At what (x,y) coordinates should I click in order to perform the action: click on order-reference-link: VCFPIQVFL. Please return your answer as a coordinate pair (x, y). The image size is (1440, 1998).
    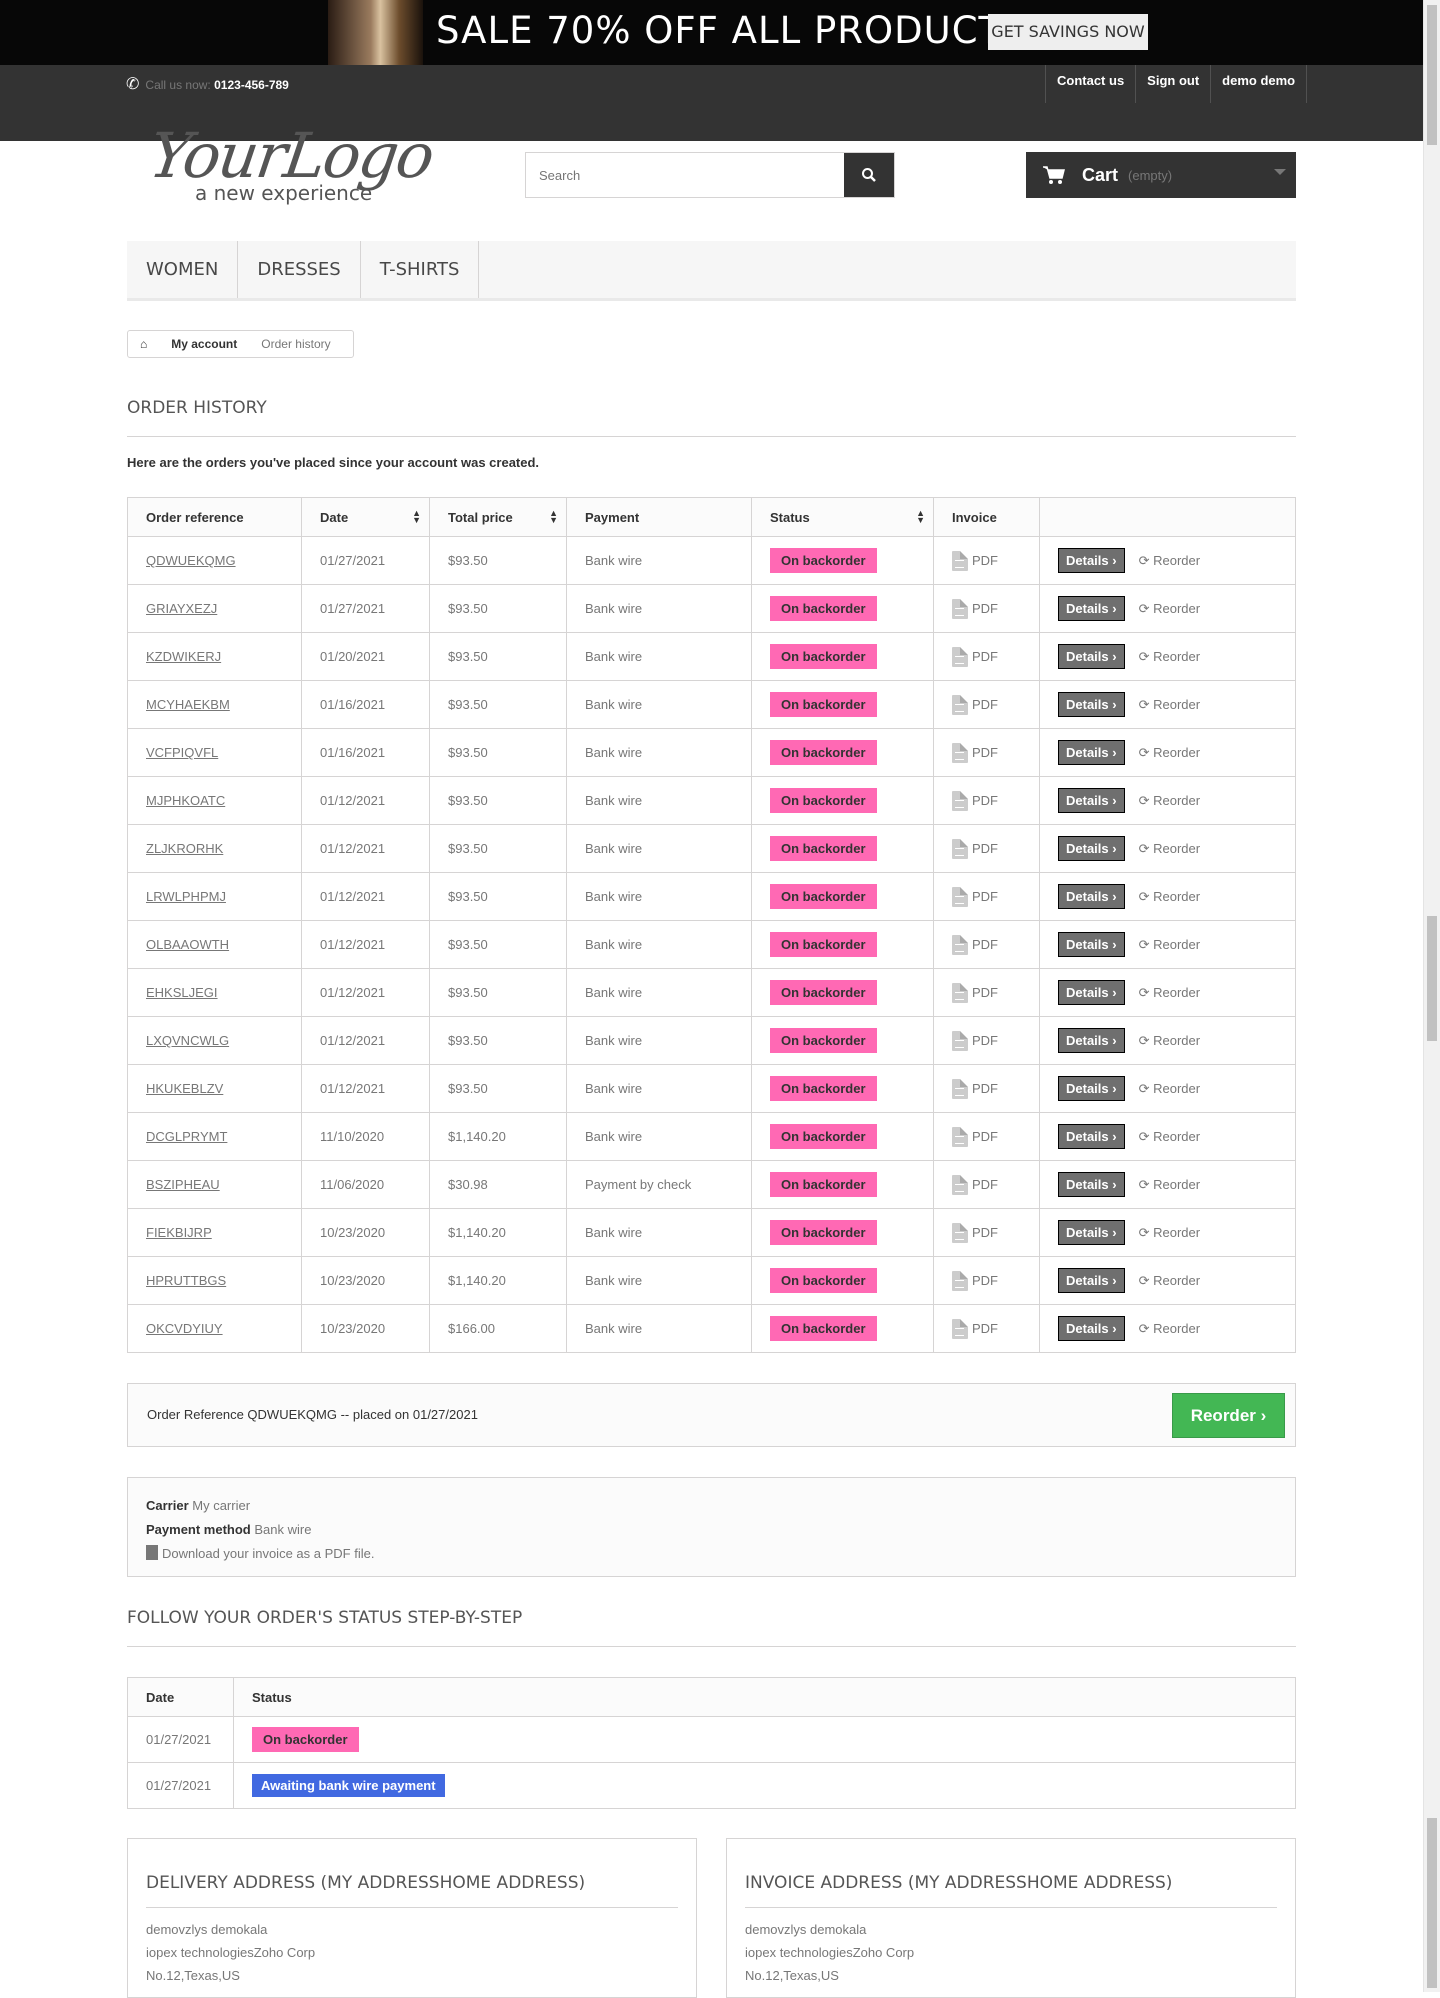
    Looking at the image, I should click on (182, 752).